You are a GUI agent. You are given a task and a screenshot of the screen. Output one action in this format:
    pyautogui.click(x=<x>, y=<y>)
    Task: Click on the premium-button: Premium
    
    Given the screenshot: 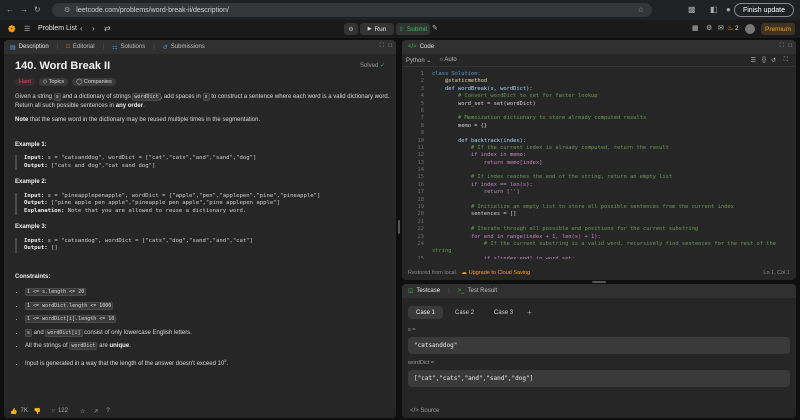 What is the action you would take?
    pyautogui.click(x=778, y=29)
    